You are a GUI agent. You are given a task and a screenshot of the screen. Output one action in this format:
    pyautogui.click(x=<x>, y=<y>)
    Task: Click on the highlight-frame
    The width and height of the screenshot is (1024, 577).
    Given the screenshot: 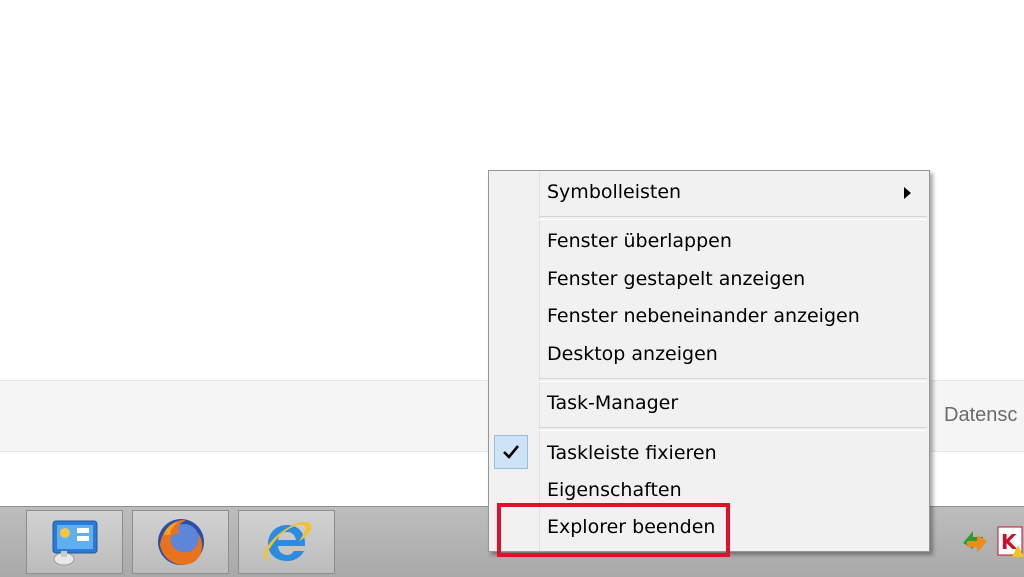 What is the action you would take?
    pyautogui.click(x=613, y=530)
    